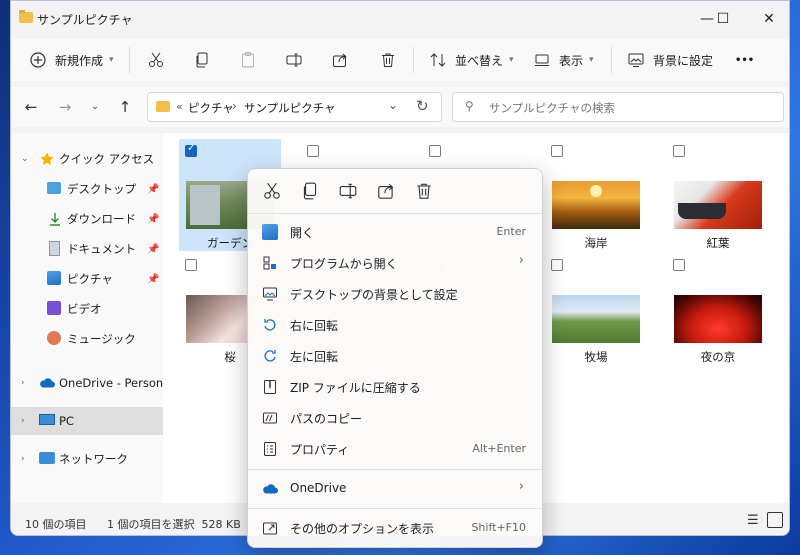 The image size is (800, 555). I want to click on sidebar-item-pc: › PC, so click(87, 421).